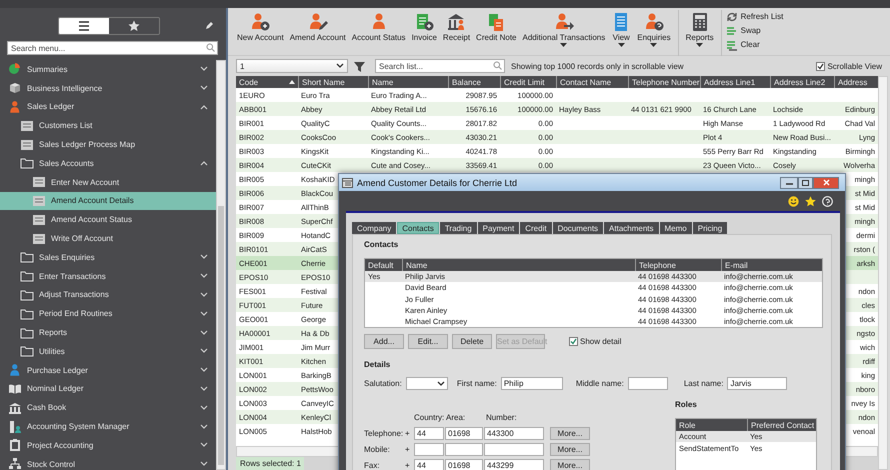  Describe the element at coordinates (108, 370) in the screenshot. I see `menu-item: Purchase Ledger` at that location.